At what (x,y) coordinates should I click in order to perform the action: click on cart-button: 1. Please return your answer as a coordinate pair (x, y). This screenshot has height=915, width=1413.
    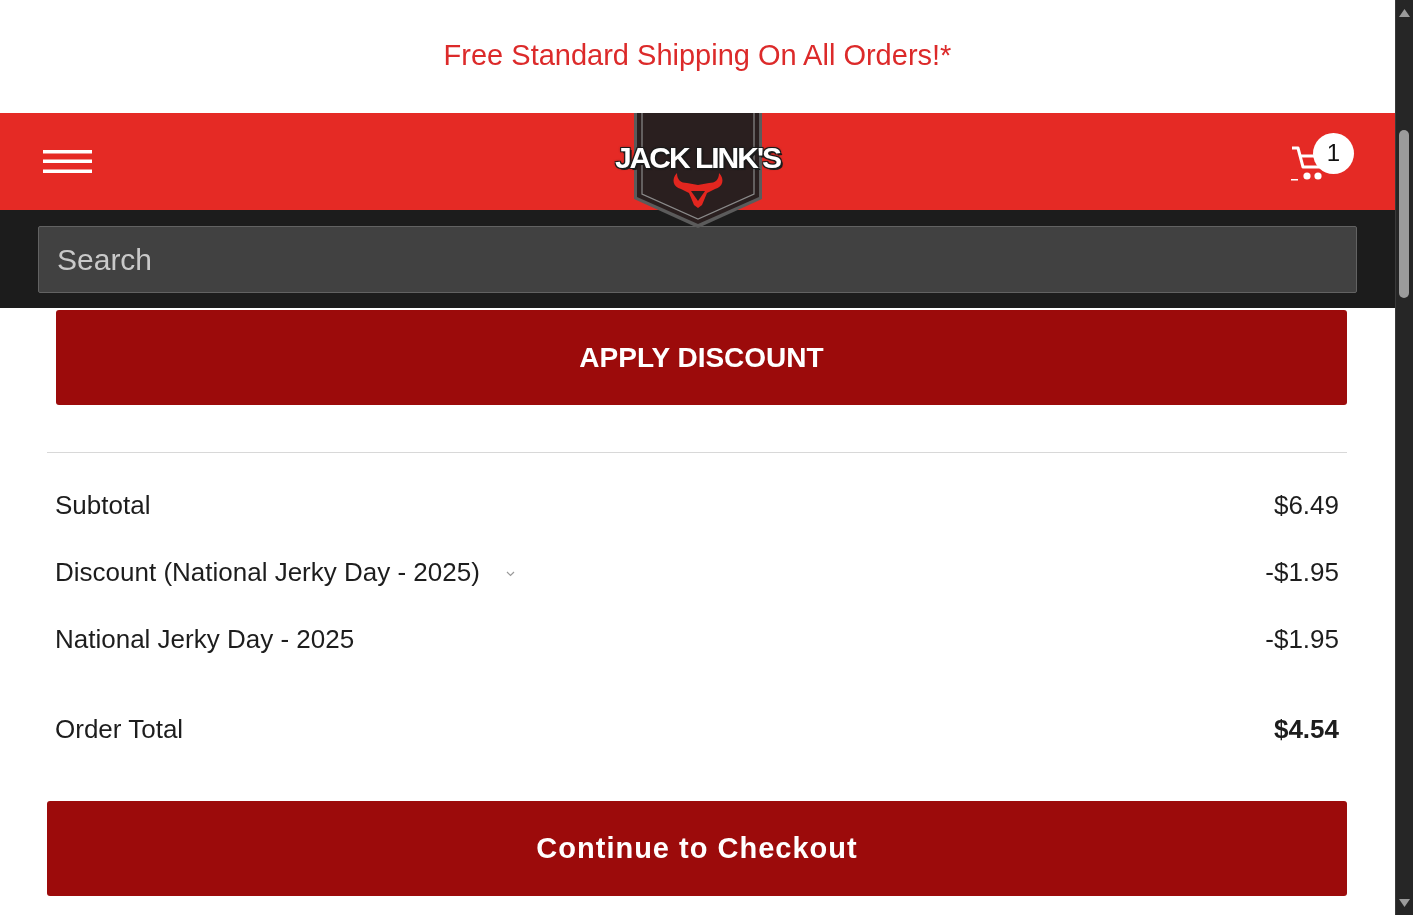
    Looking at the image, I should click on (1322, 158).